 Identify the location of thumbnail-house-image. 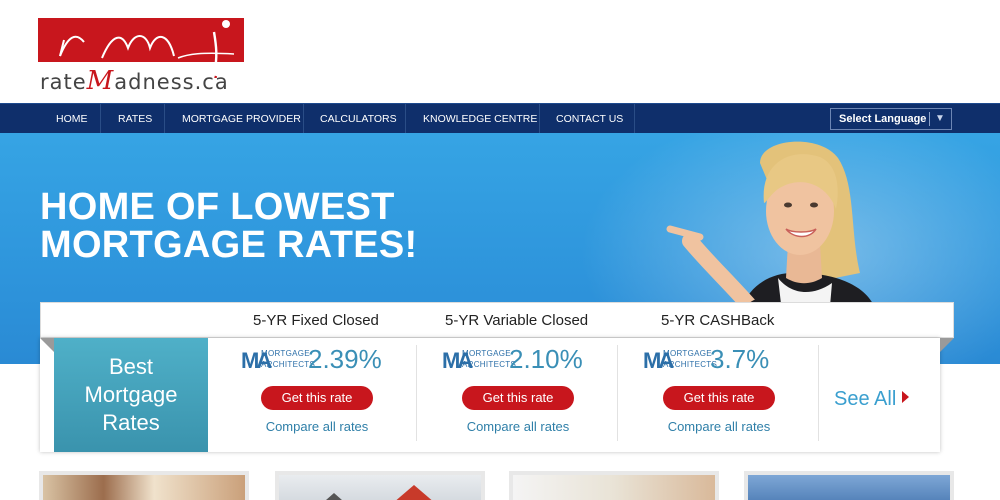
(380, 485).